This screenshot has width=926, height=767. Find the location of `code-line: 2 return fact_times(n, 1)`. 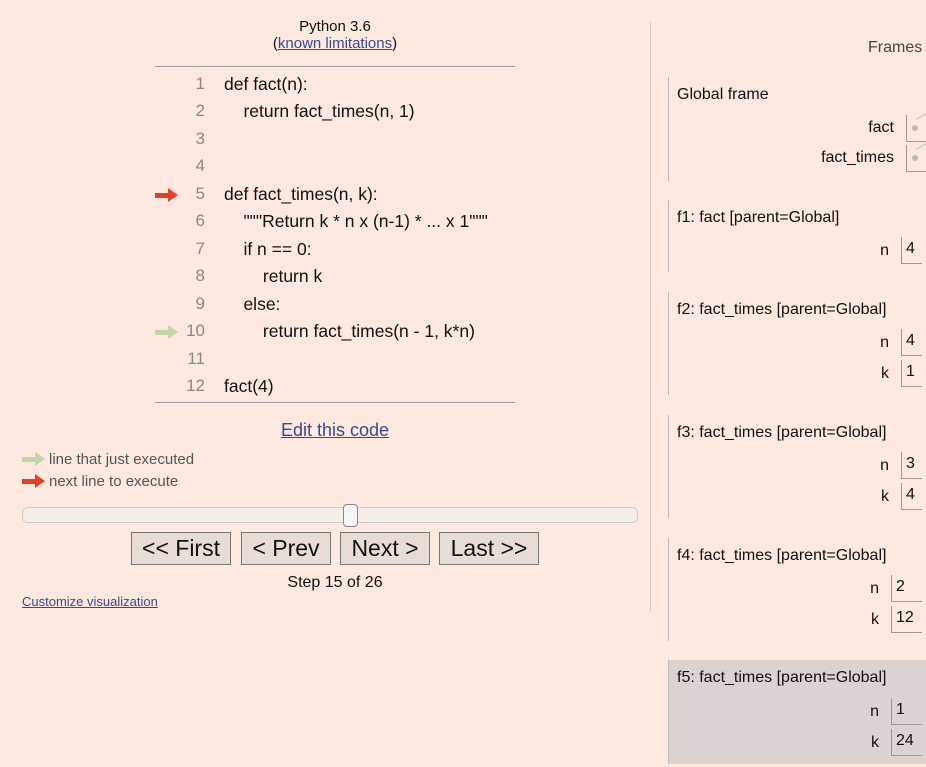

code-line: 2 return fact_times(n, 1) is located at coordinates (335, 110).